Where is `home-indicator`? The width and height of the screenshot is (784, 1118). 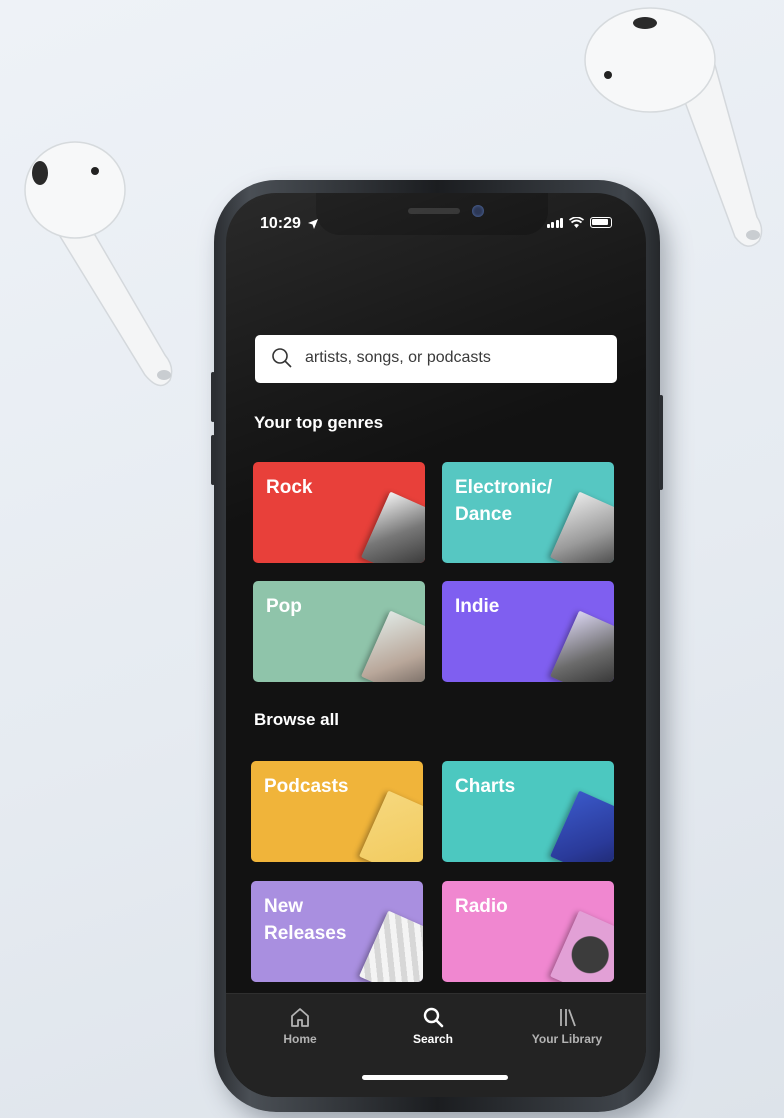 home-indicator is located at coordinates (435, 1077).